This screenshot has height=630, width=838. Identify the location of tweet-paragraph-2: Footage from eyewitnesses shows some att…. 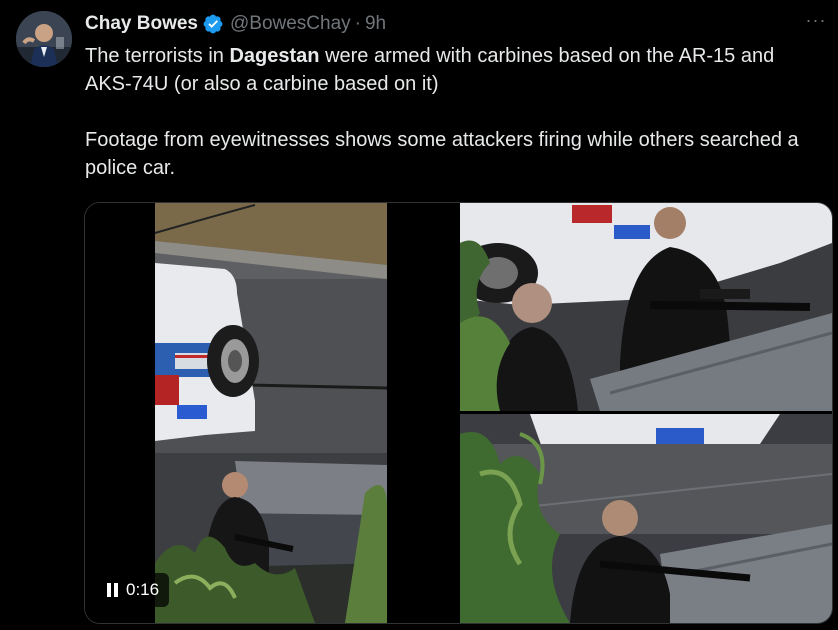
(442, 154).